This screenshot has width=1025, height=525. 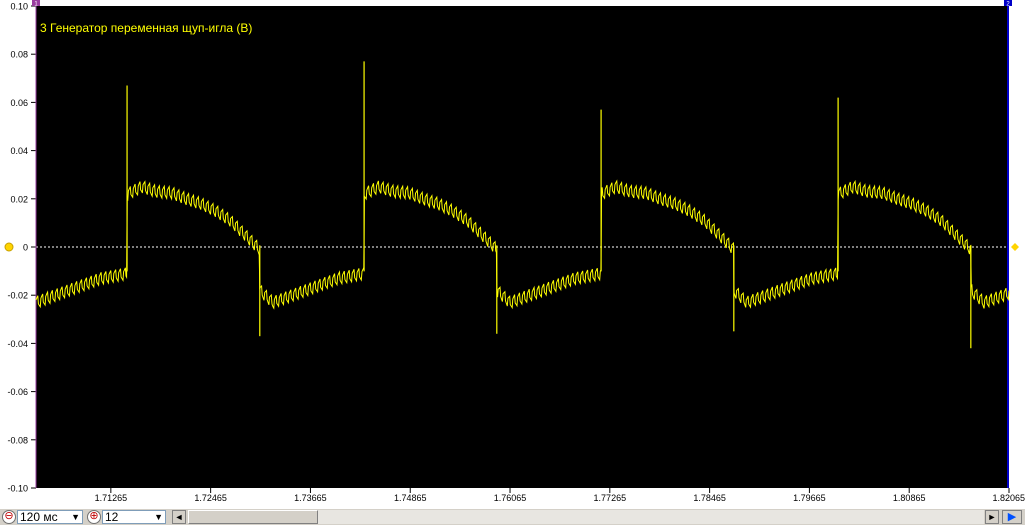 I want to click on channel-value: 12, so click(x=112, y=517).